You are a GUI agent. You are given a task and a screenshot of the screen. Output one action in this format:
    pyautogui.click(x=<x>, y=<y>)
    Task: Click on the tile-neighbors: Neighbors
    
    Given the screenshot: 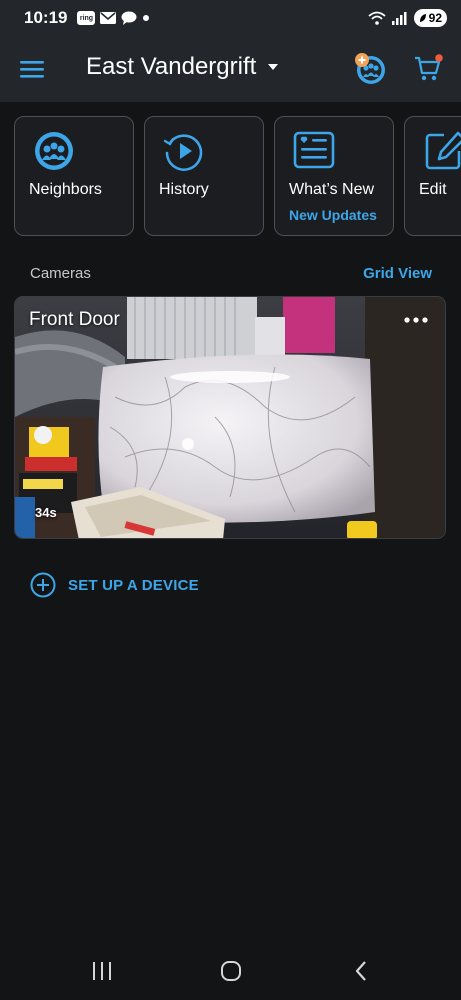 What is the action you would take?
    pyautogui.click(x=74, y=176)
    